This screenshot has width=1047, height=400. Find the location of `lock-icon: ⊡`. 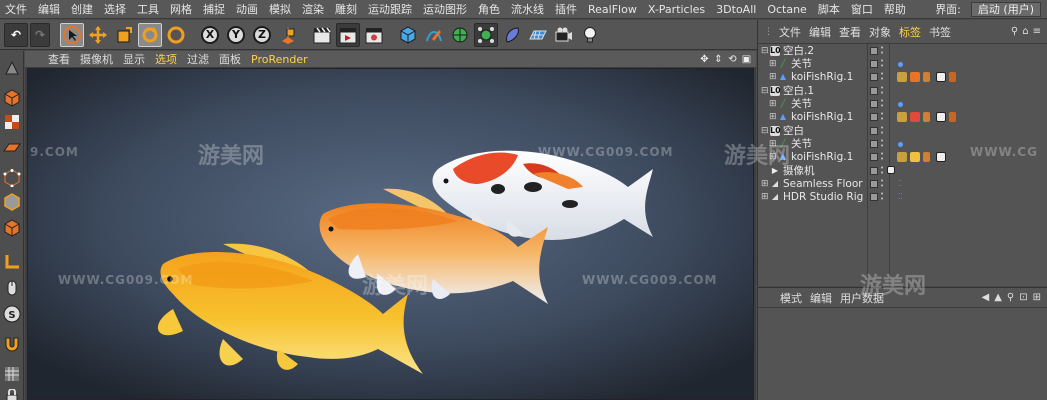

lock-icon: ⊡ is located at coordinates (1023, 297).